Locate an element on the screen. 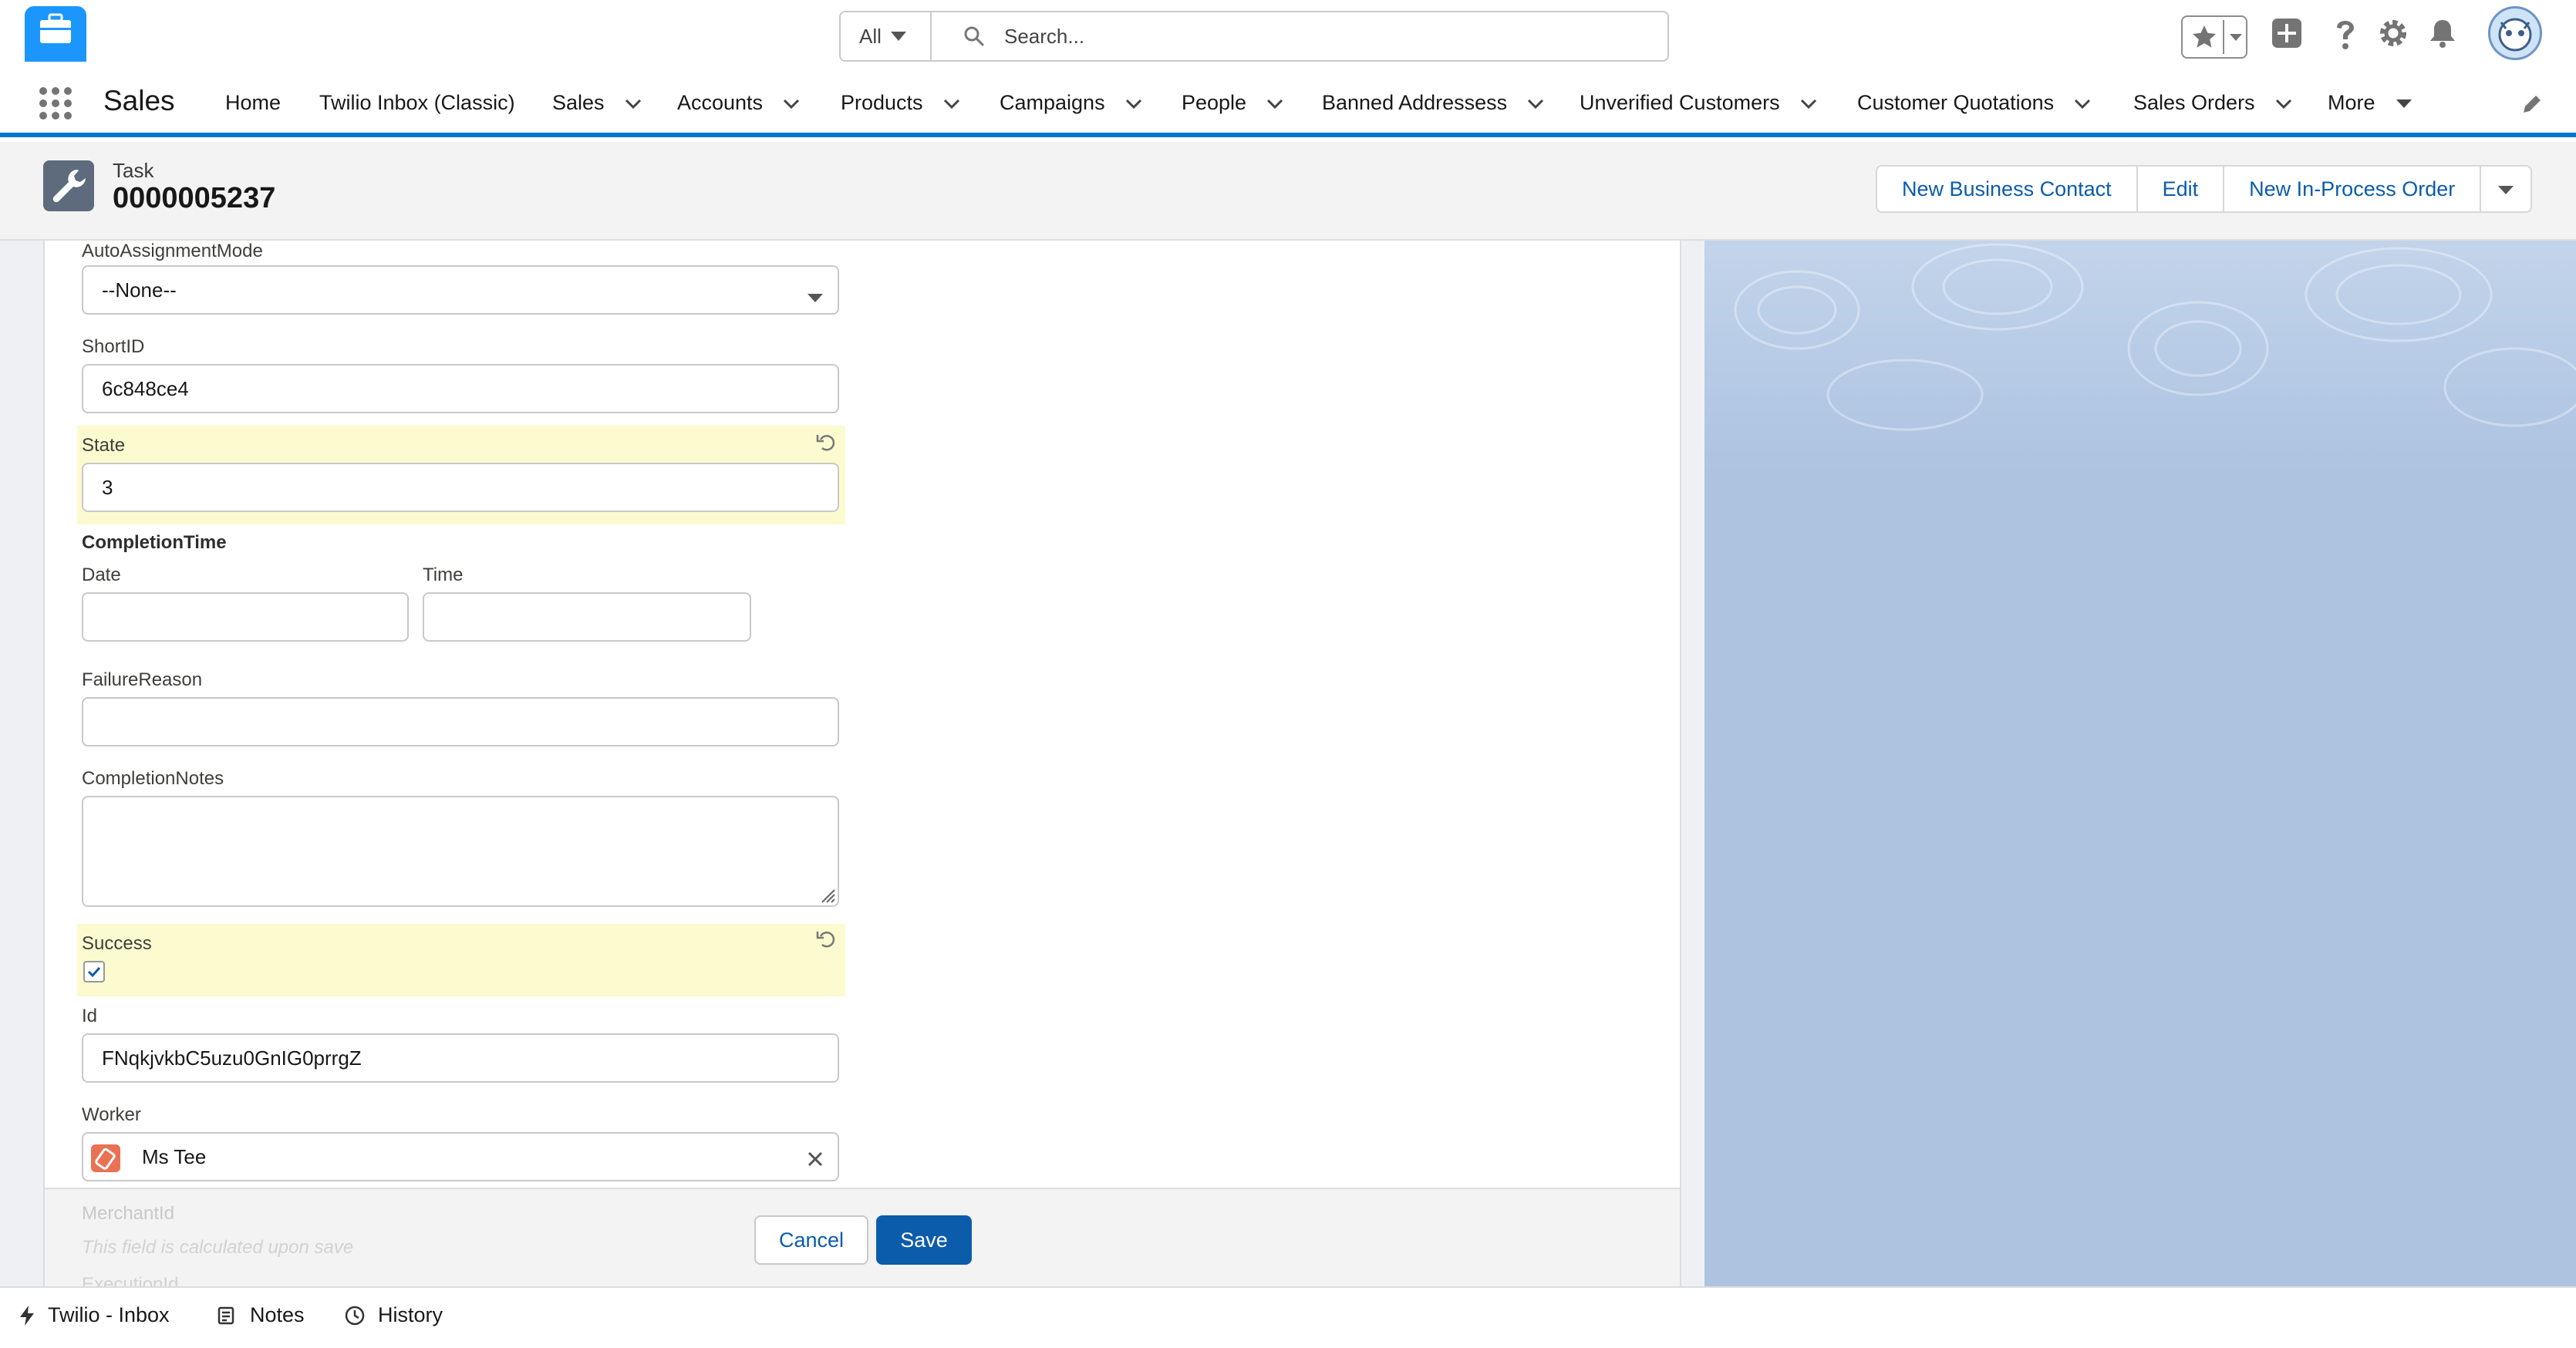 The height and width of the screenshot is (1348, 2576). search-scope-label: All is located at coordinates (870, 36).